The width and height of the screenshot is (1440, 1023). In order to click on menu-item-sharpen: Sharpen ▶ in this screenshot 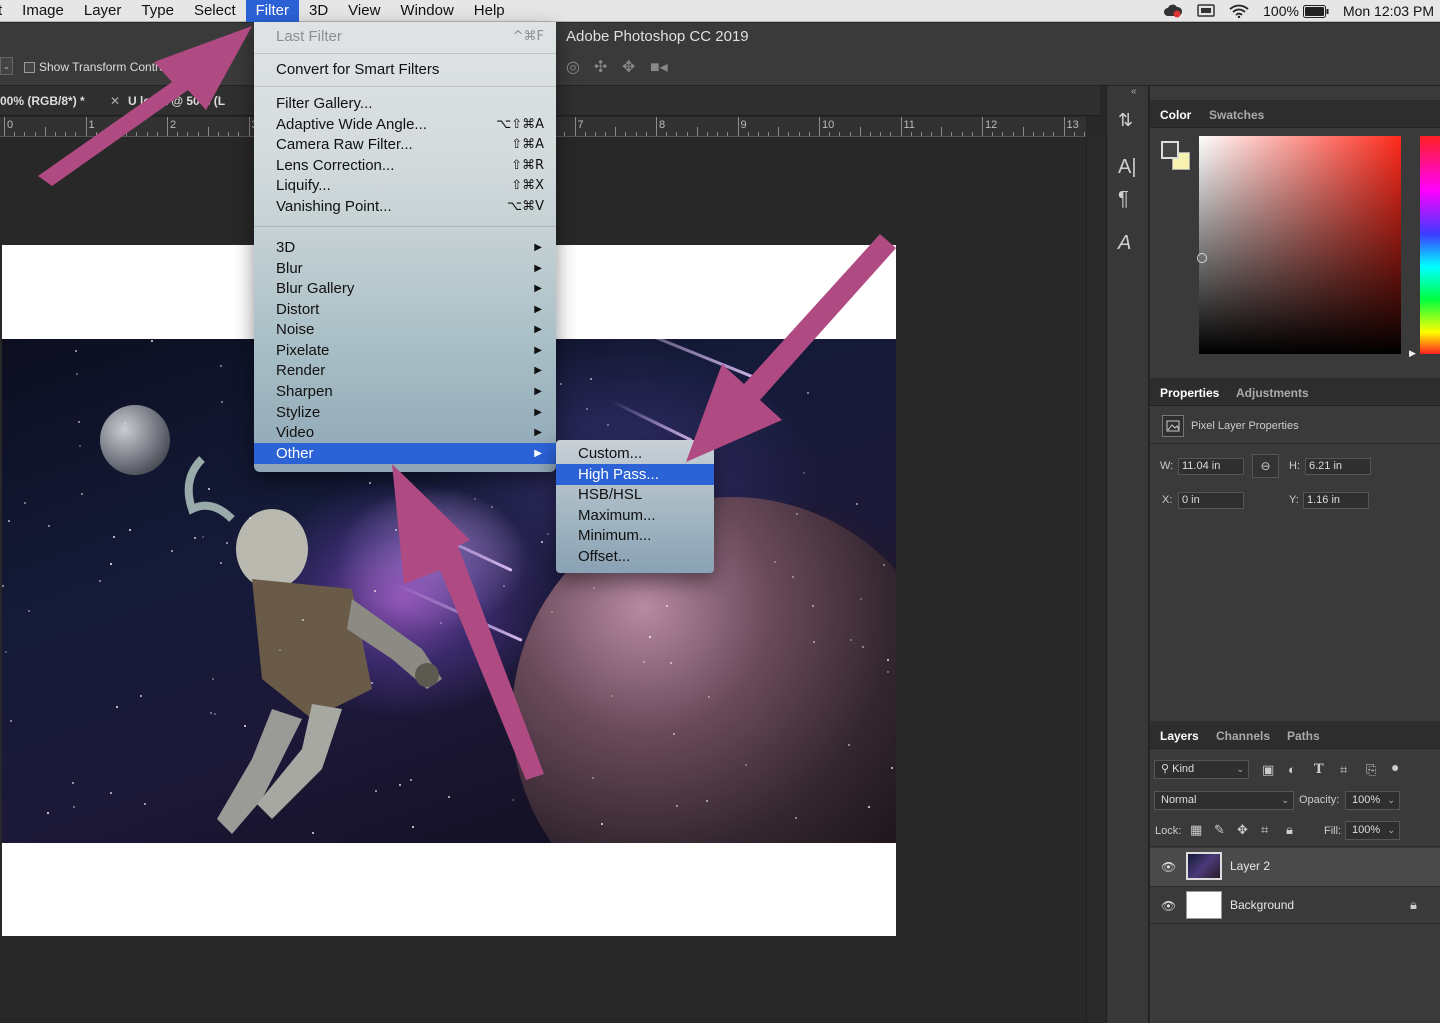, I will do `click(405, 391)`.